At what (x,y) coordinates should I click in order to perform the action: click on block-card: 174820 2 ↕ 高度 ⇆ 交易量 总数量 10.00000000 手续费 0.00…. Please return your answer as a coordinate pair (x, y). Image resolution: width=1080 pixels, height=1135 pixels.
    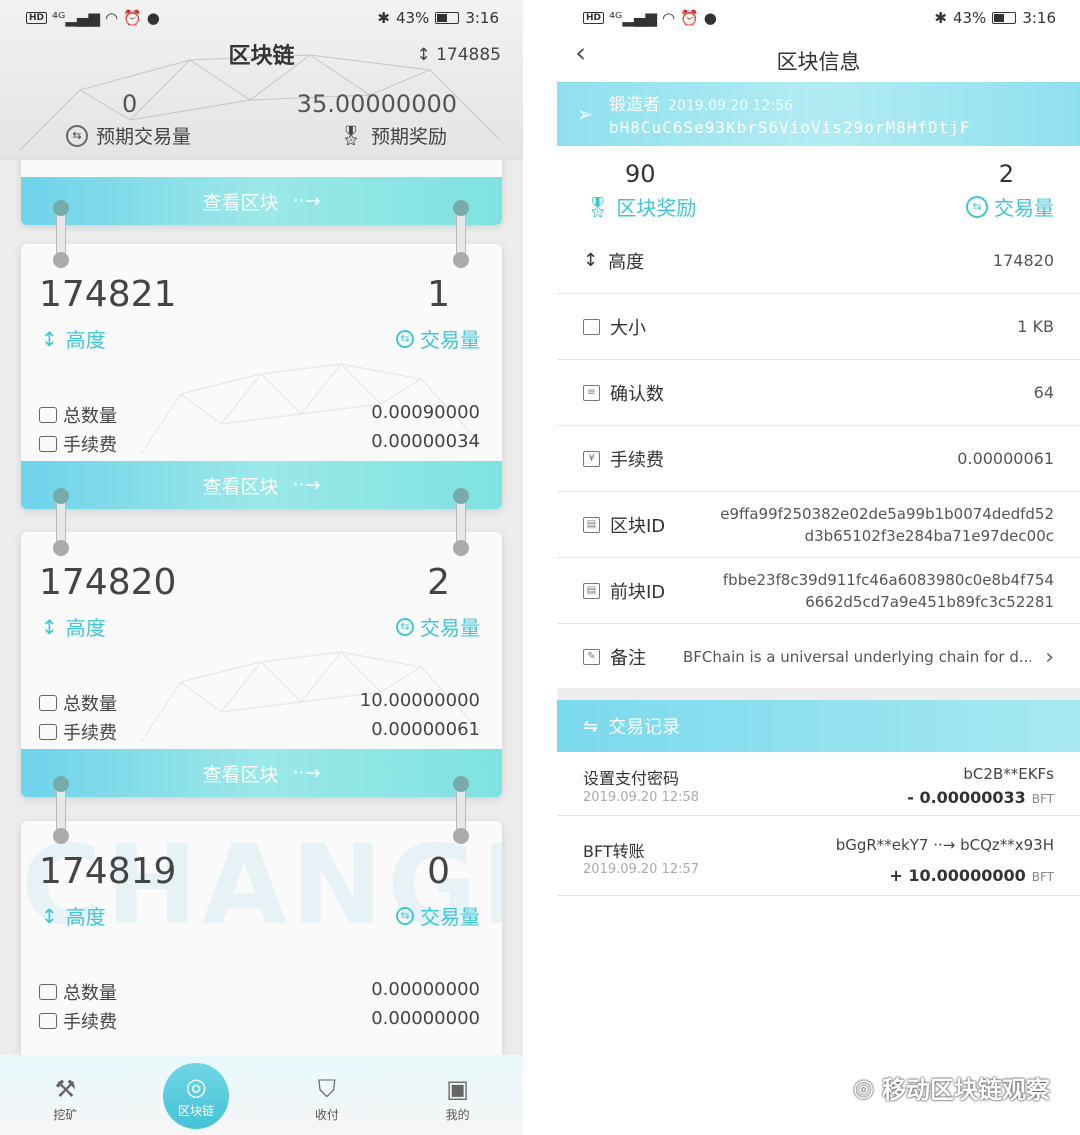
    Looking at the image, I should click on (261, 664).